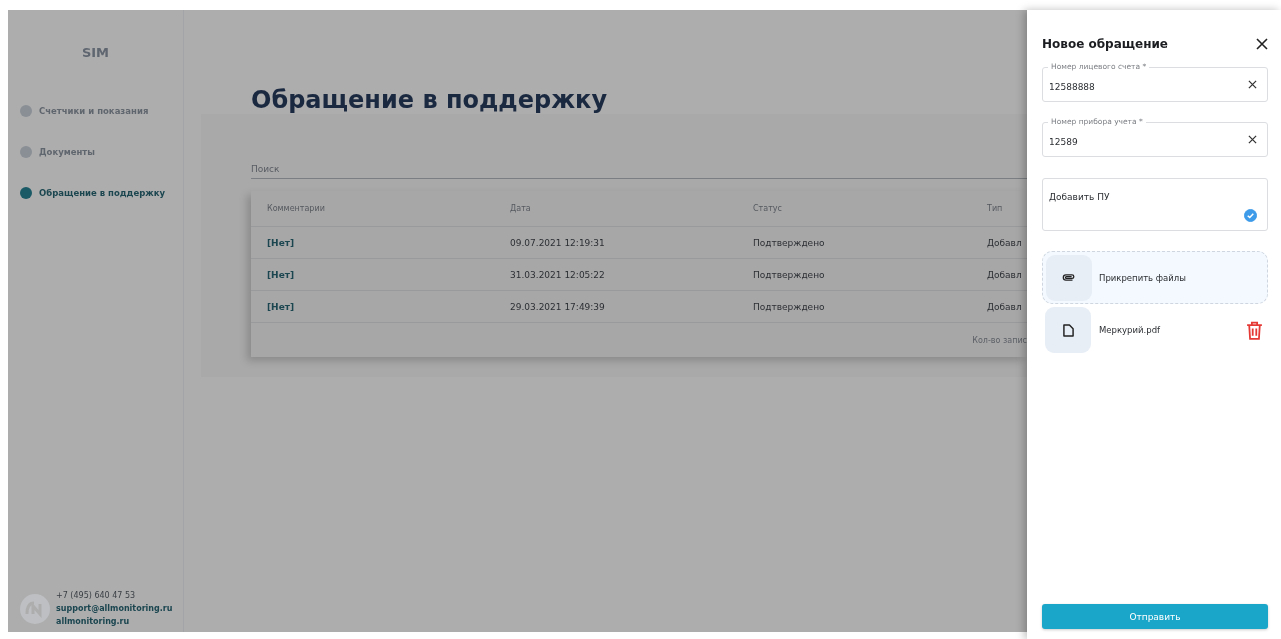 This screenshot has height=639, width=1281. I want to click on file-name: Меркурий.pdf, so click(1130, 330).